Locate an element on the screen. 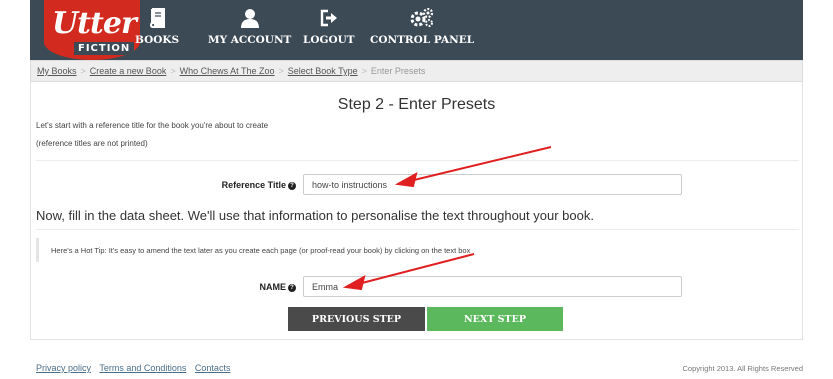  user-icon is located at coordinates (249, 18).